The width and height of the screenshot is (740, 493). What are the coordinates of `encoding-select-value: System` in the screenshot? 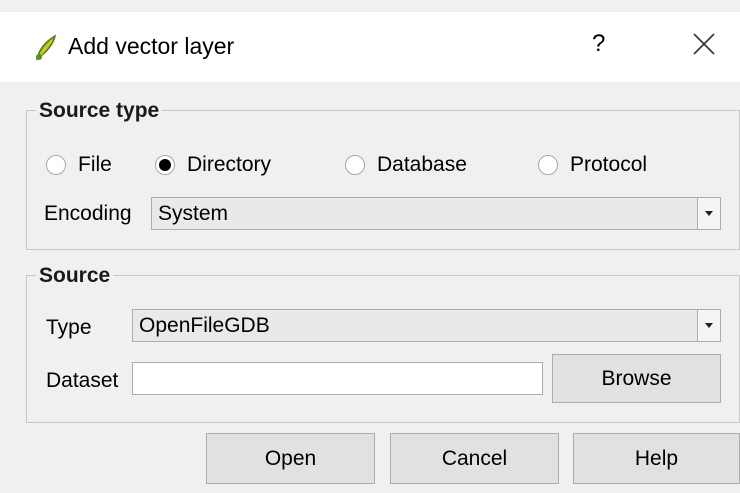 It's located at (193, 213).